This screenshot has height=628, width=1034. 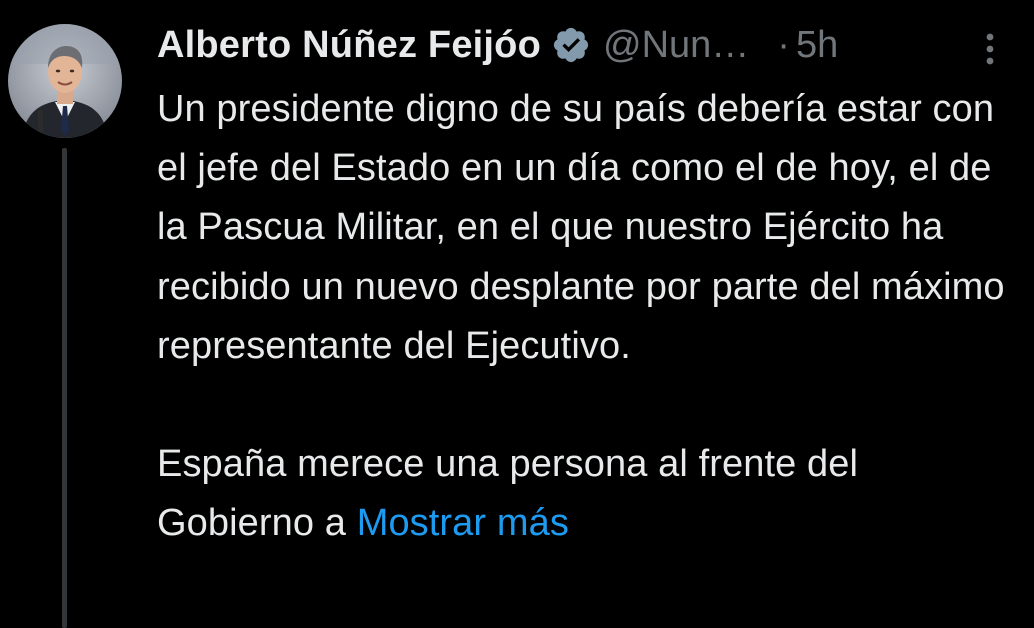 What do you see at coordinates (463, 523) in the screenshot?
I see `show-more-link: Mostrar más` at bounding box center [463, 523].